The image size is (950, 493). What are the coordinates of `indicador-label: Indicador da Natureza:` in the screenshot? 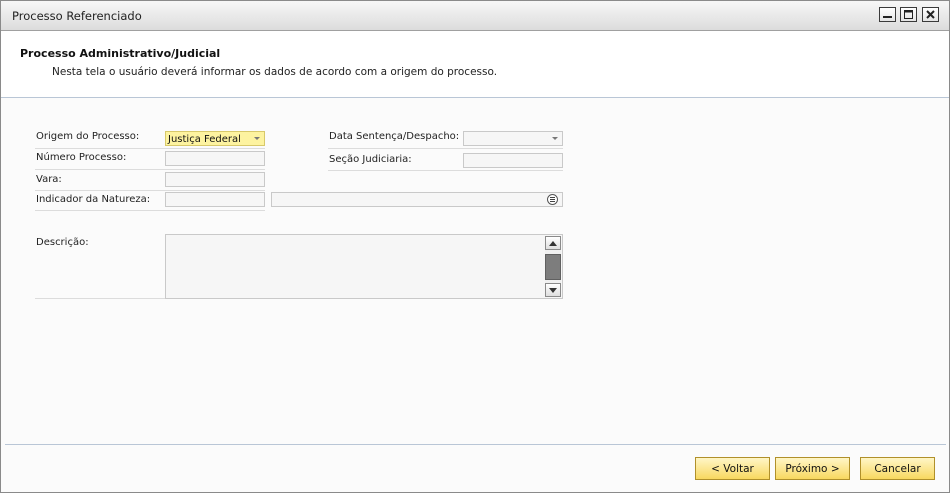 It's located at (93, 199).